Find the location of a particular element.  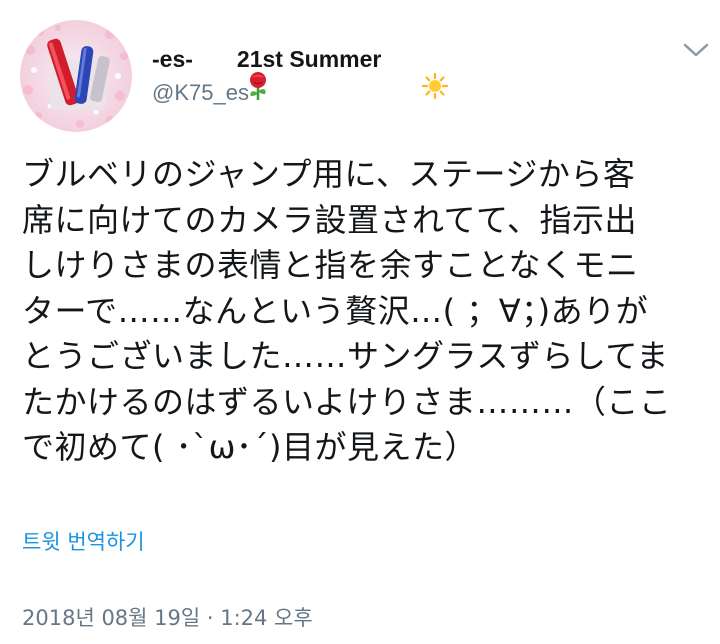

display-name: -es- 21st Summer is located at coordinates (300, 71).